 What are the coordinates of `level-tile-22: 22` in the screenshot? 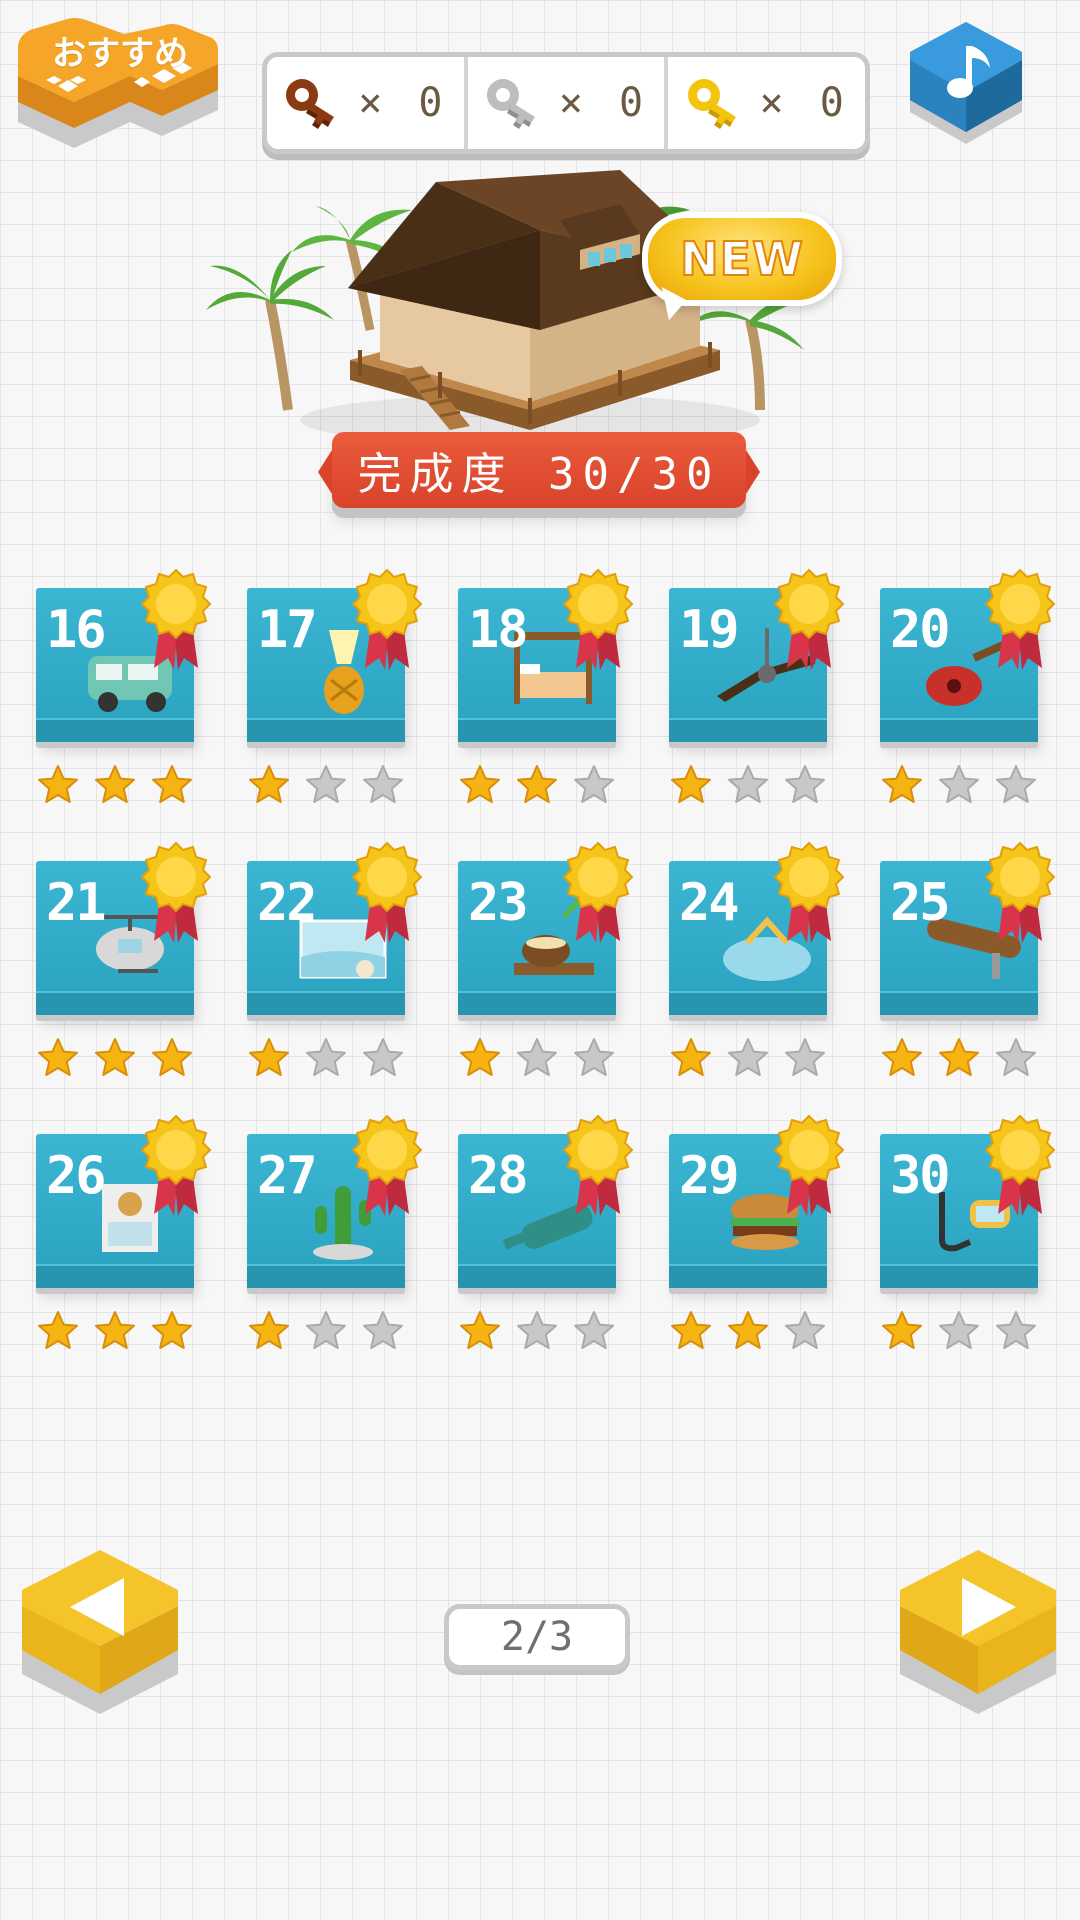 It's located at (335, 958).